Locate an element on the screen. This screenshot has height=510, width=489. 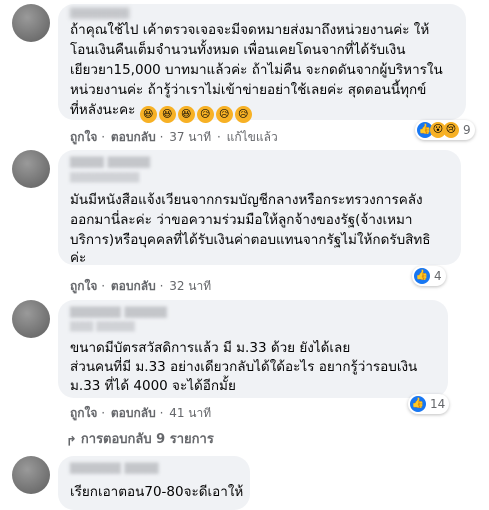
comment-actions: ถูกใจ · ตอบกลับ · 32 นาที is located at coordinates (141, 286).